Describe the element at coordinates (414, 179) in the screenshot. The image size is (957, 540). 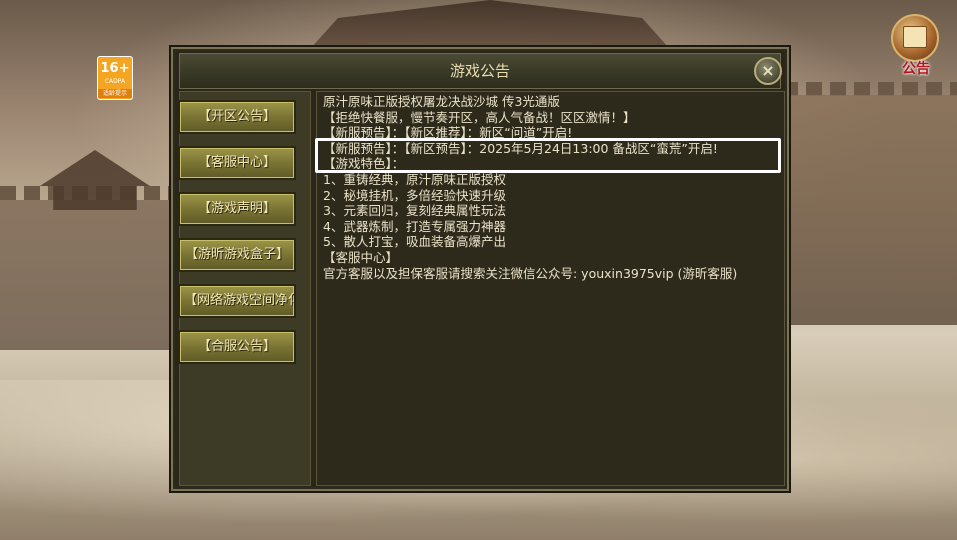
I see `announcement-line: 1、重铸经典，原汁原味正版授权` at that location.